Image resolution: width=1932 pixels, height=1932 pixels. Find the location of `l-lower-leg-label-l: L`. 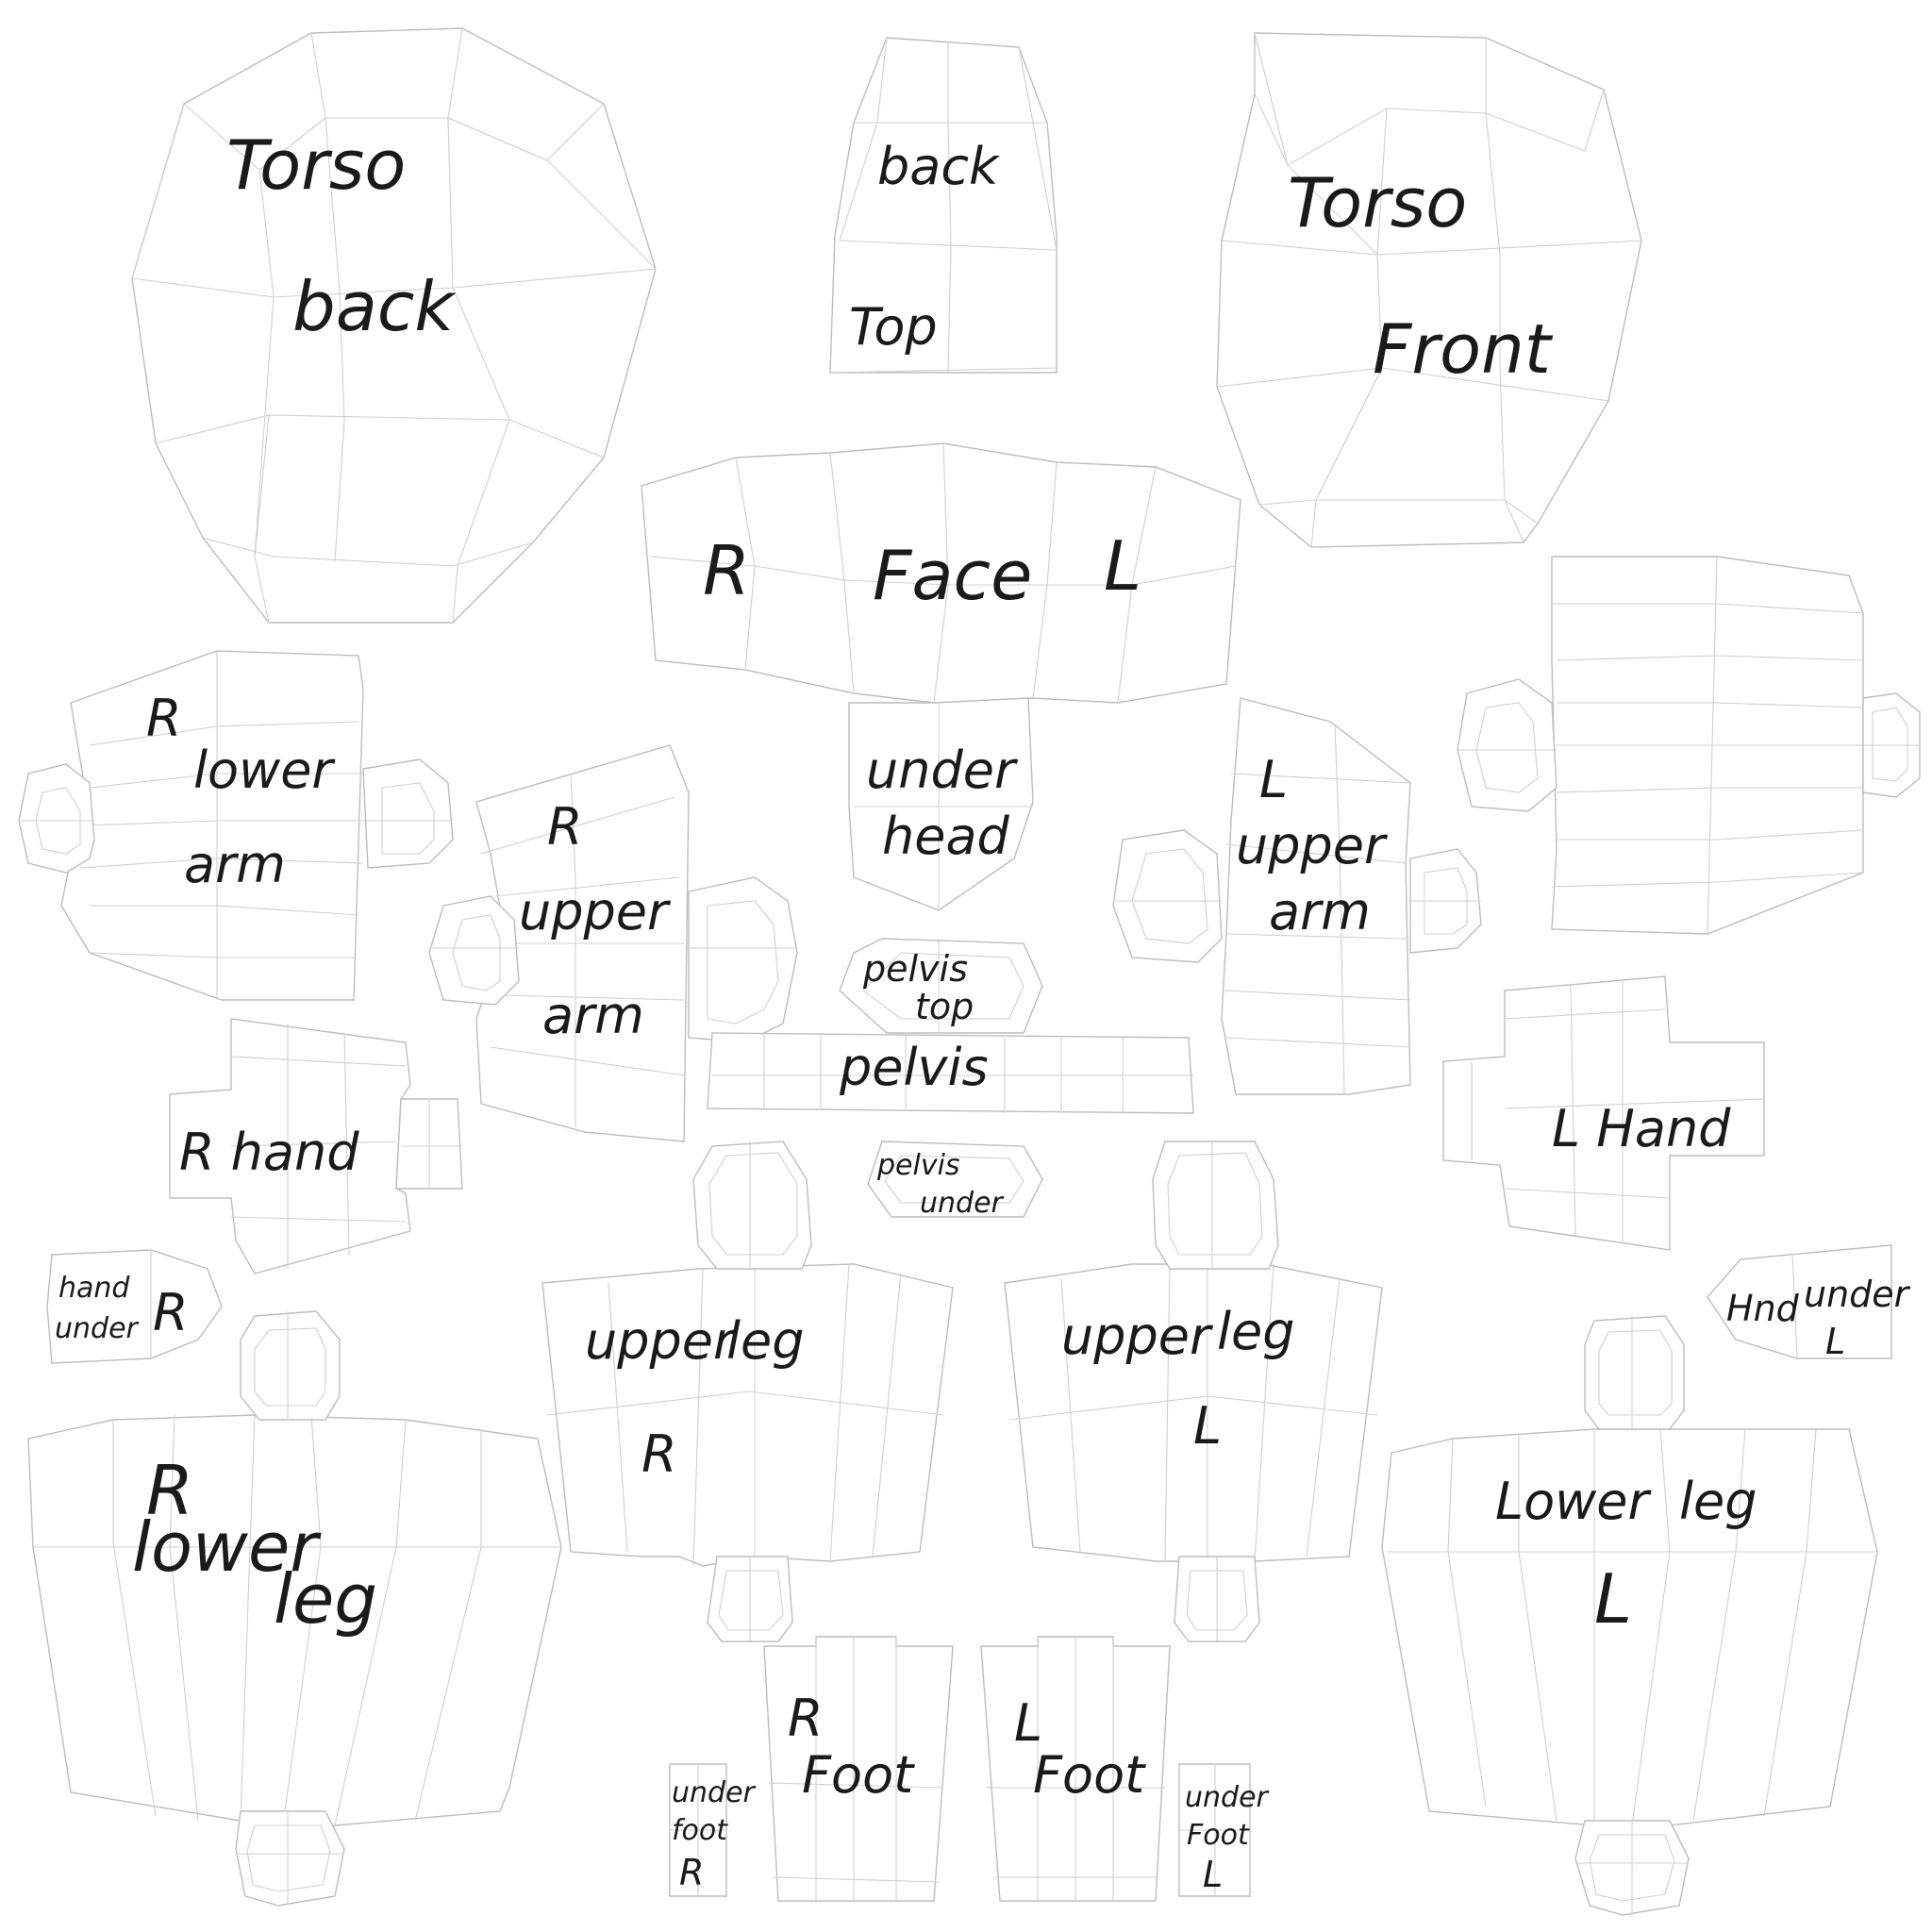

l-lower-leg-label-l: L is located at coordinates (1613, 1599).